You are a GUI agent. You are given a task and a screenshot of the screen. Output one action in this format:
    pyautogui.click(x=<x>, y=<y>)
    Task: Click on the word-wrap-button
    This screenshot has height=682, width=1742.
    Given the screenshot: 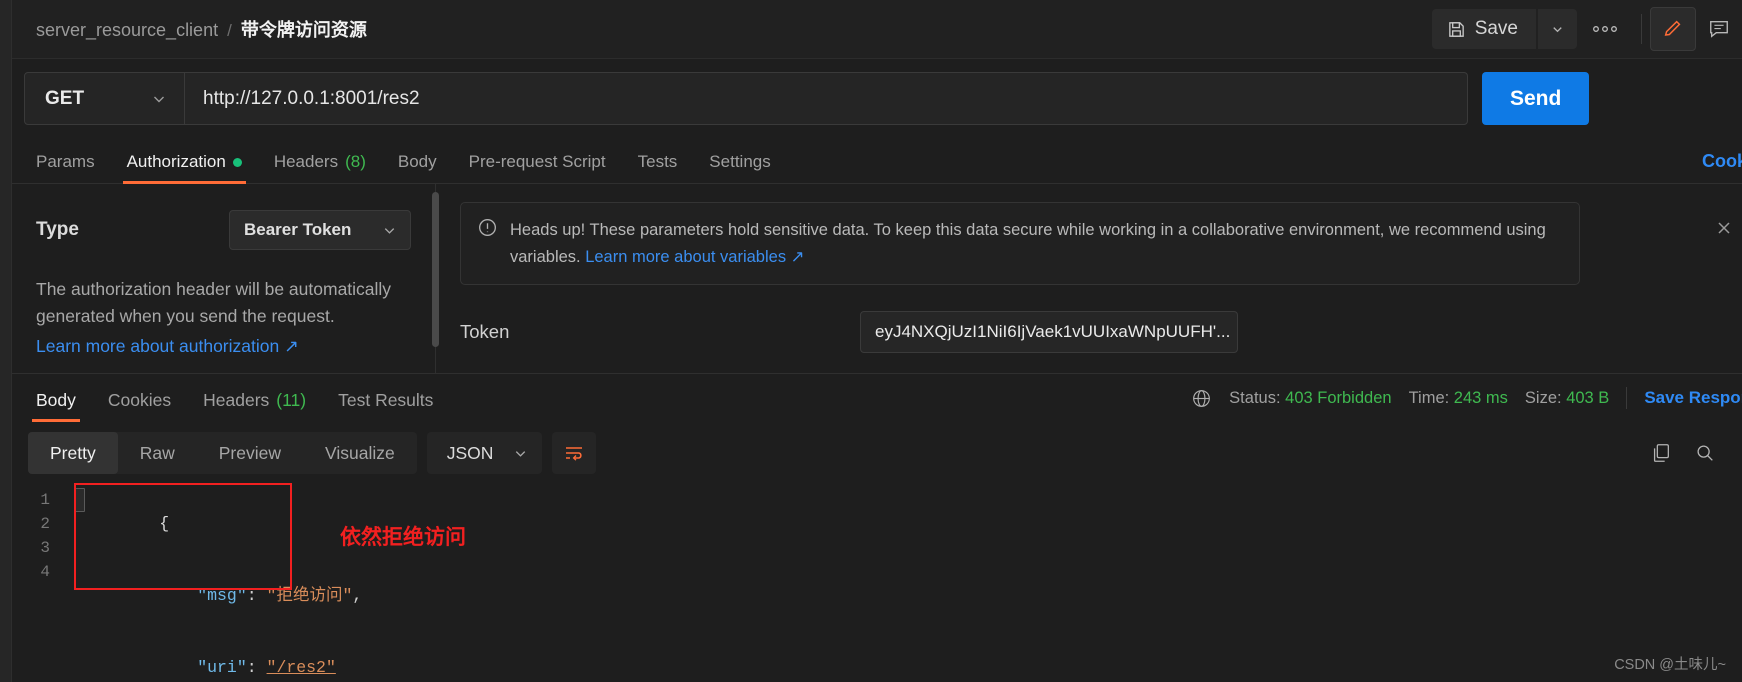 What is the action you would take?
    pyautogui.click(x=574, y=453)
    